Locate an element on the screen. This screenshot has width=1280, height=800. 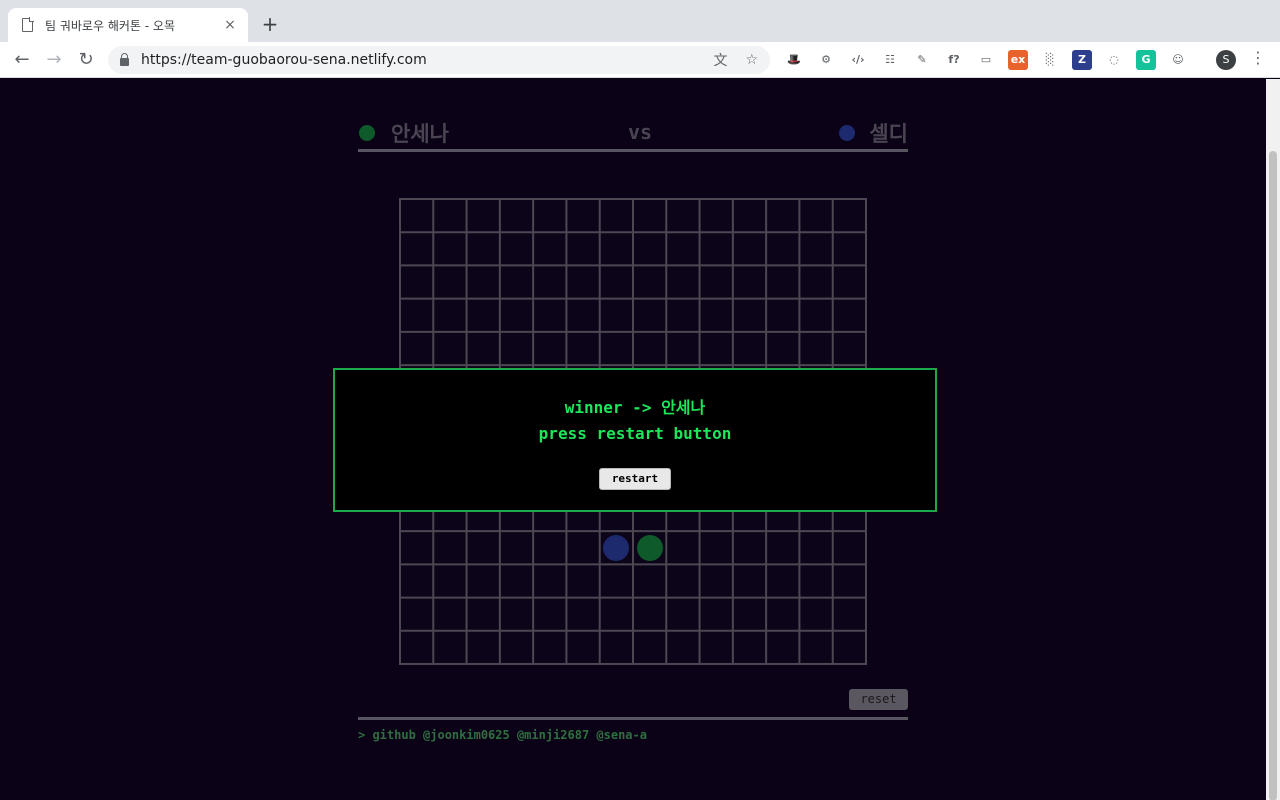
ladder-extension-icon: ☷ is located at coordinates (890, 60).